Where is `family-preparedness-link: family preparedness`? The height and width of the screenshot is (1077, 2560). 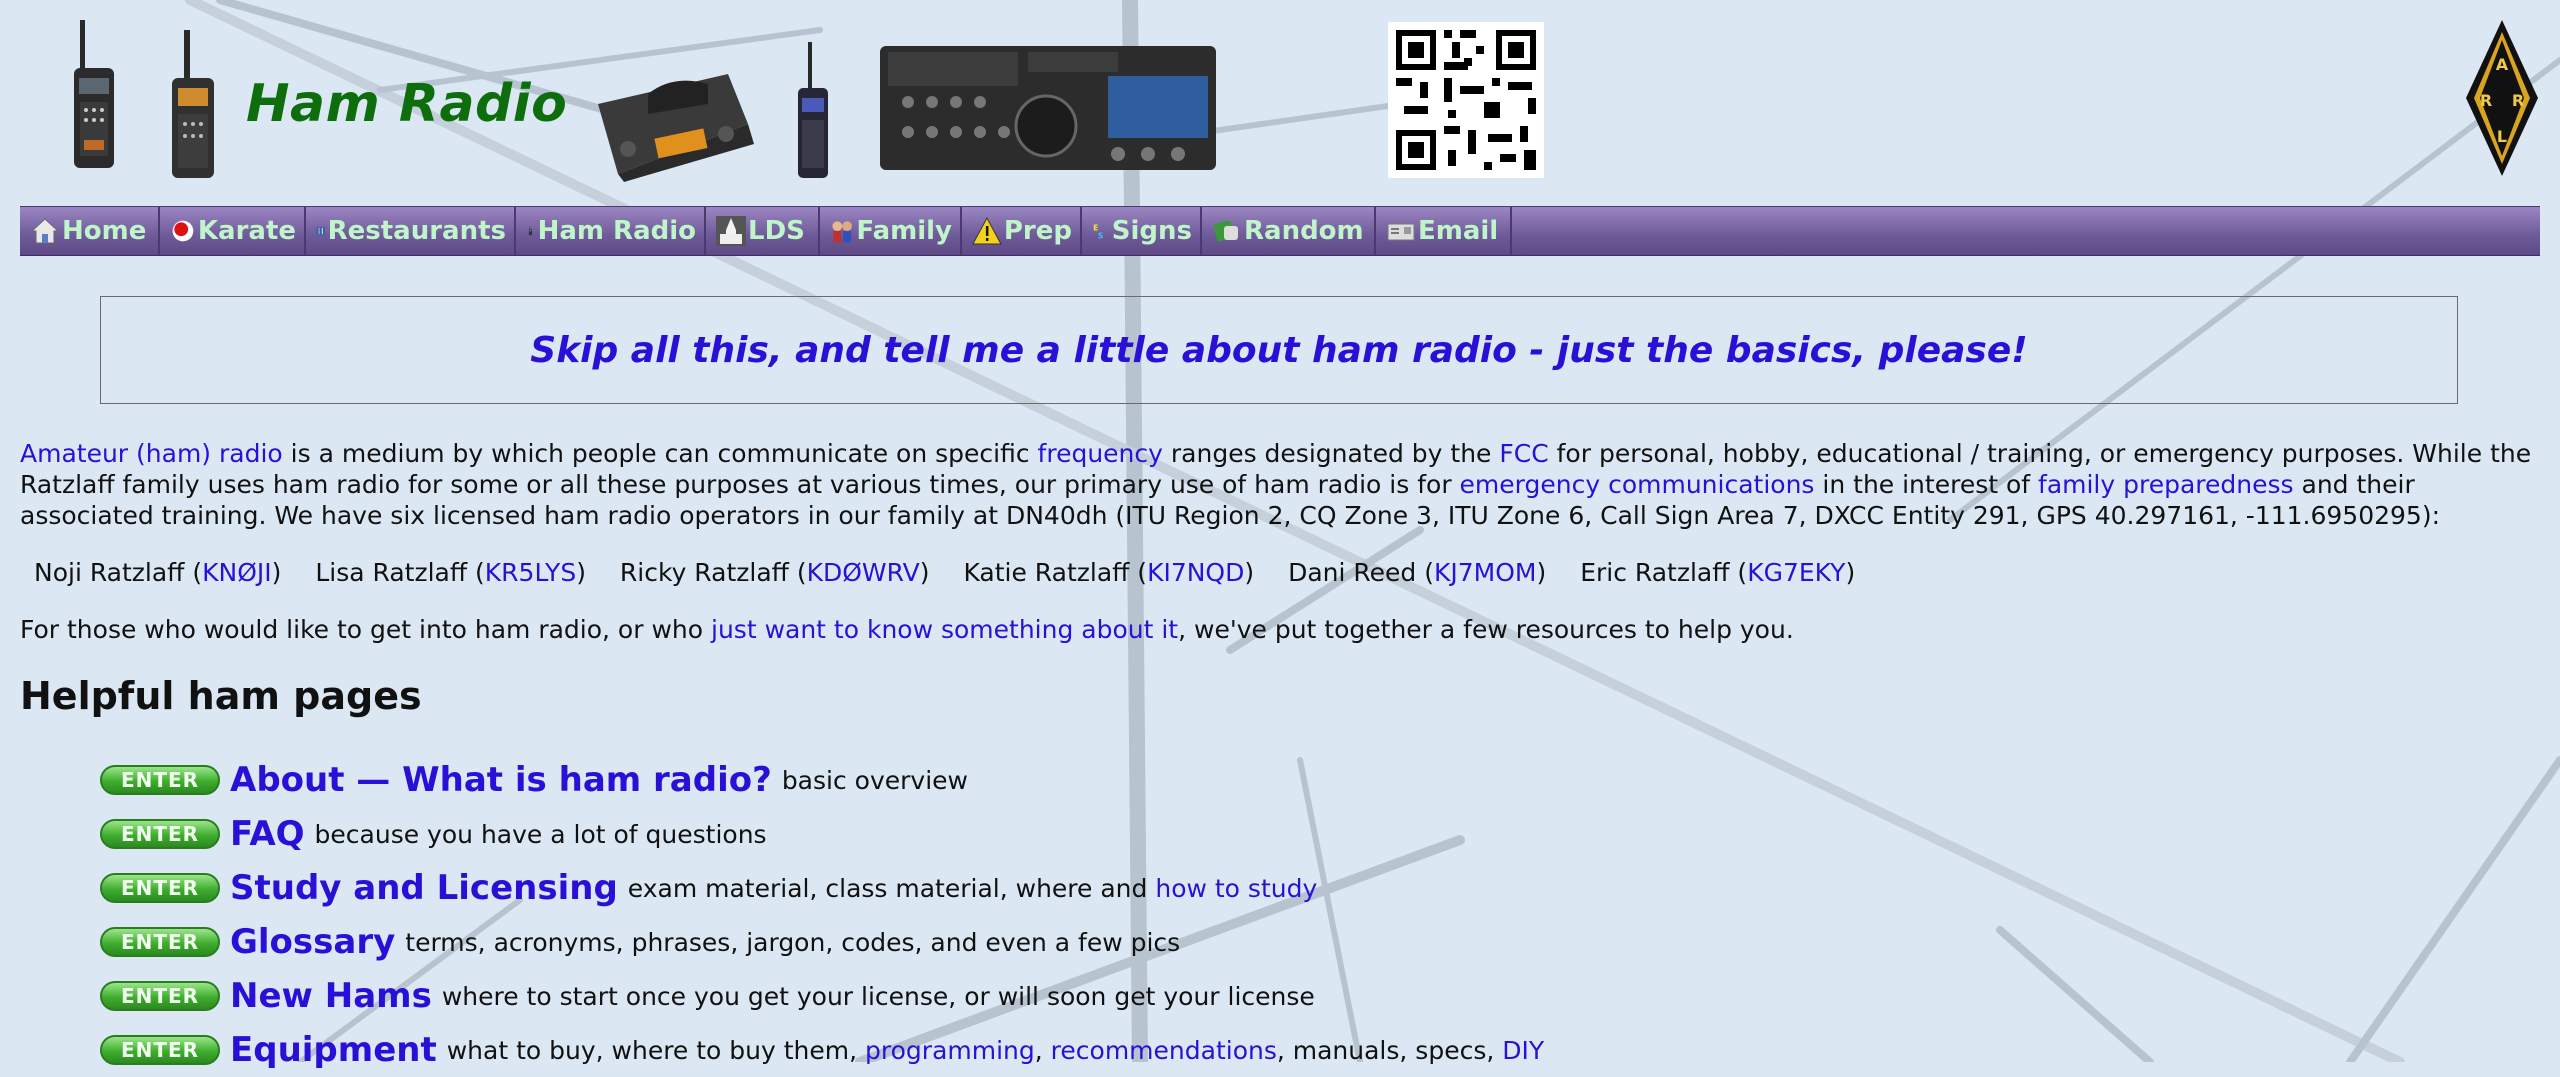 family-preparedness-link: family preparedness is located at coordinates (2166, 484).